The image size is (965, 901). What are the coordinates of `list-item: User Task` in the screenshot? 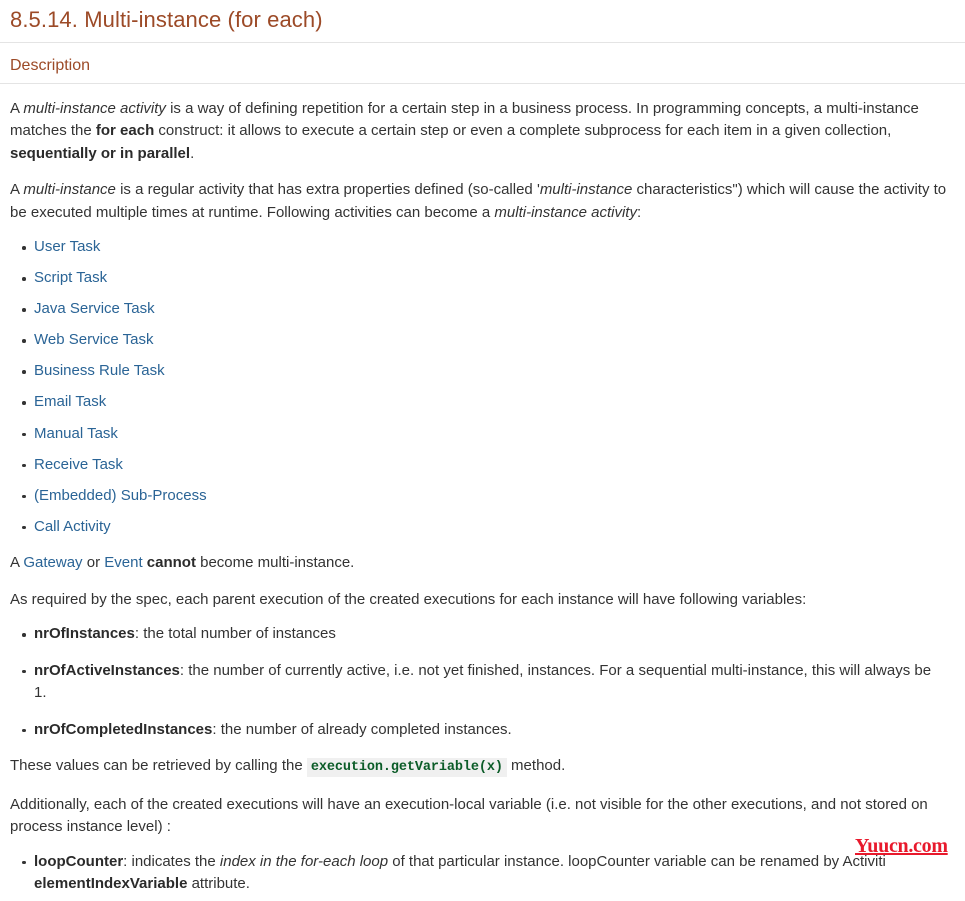 It's located at (482, 247).